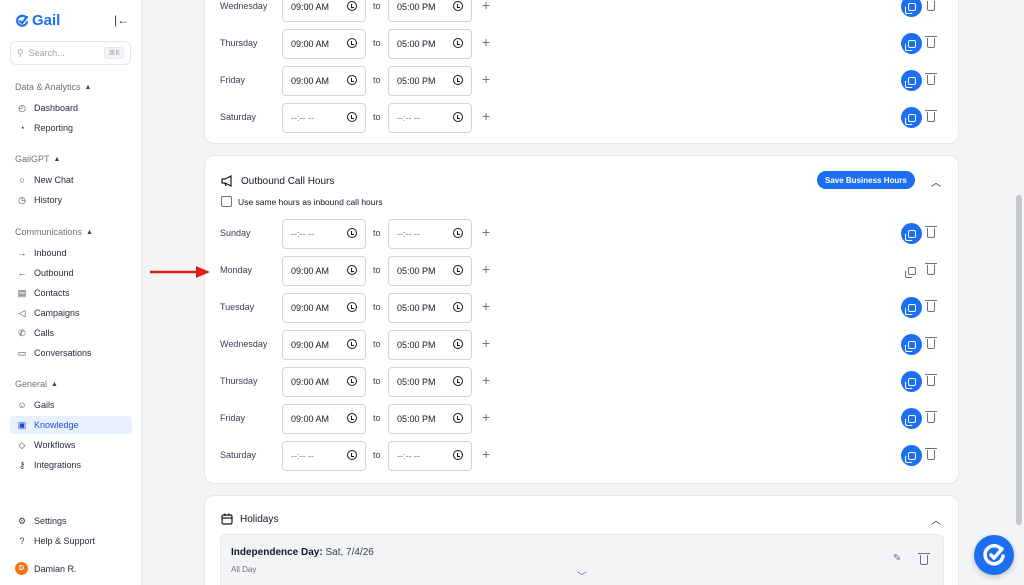  I want to click on sidebar-item-workflows: ◇ Workflows, so click(71, 445).